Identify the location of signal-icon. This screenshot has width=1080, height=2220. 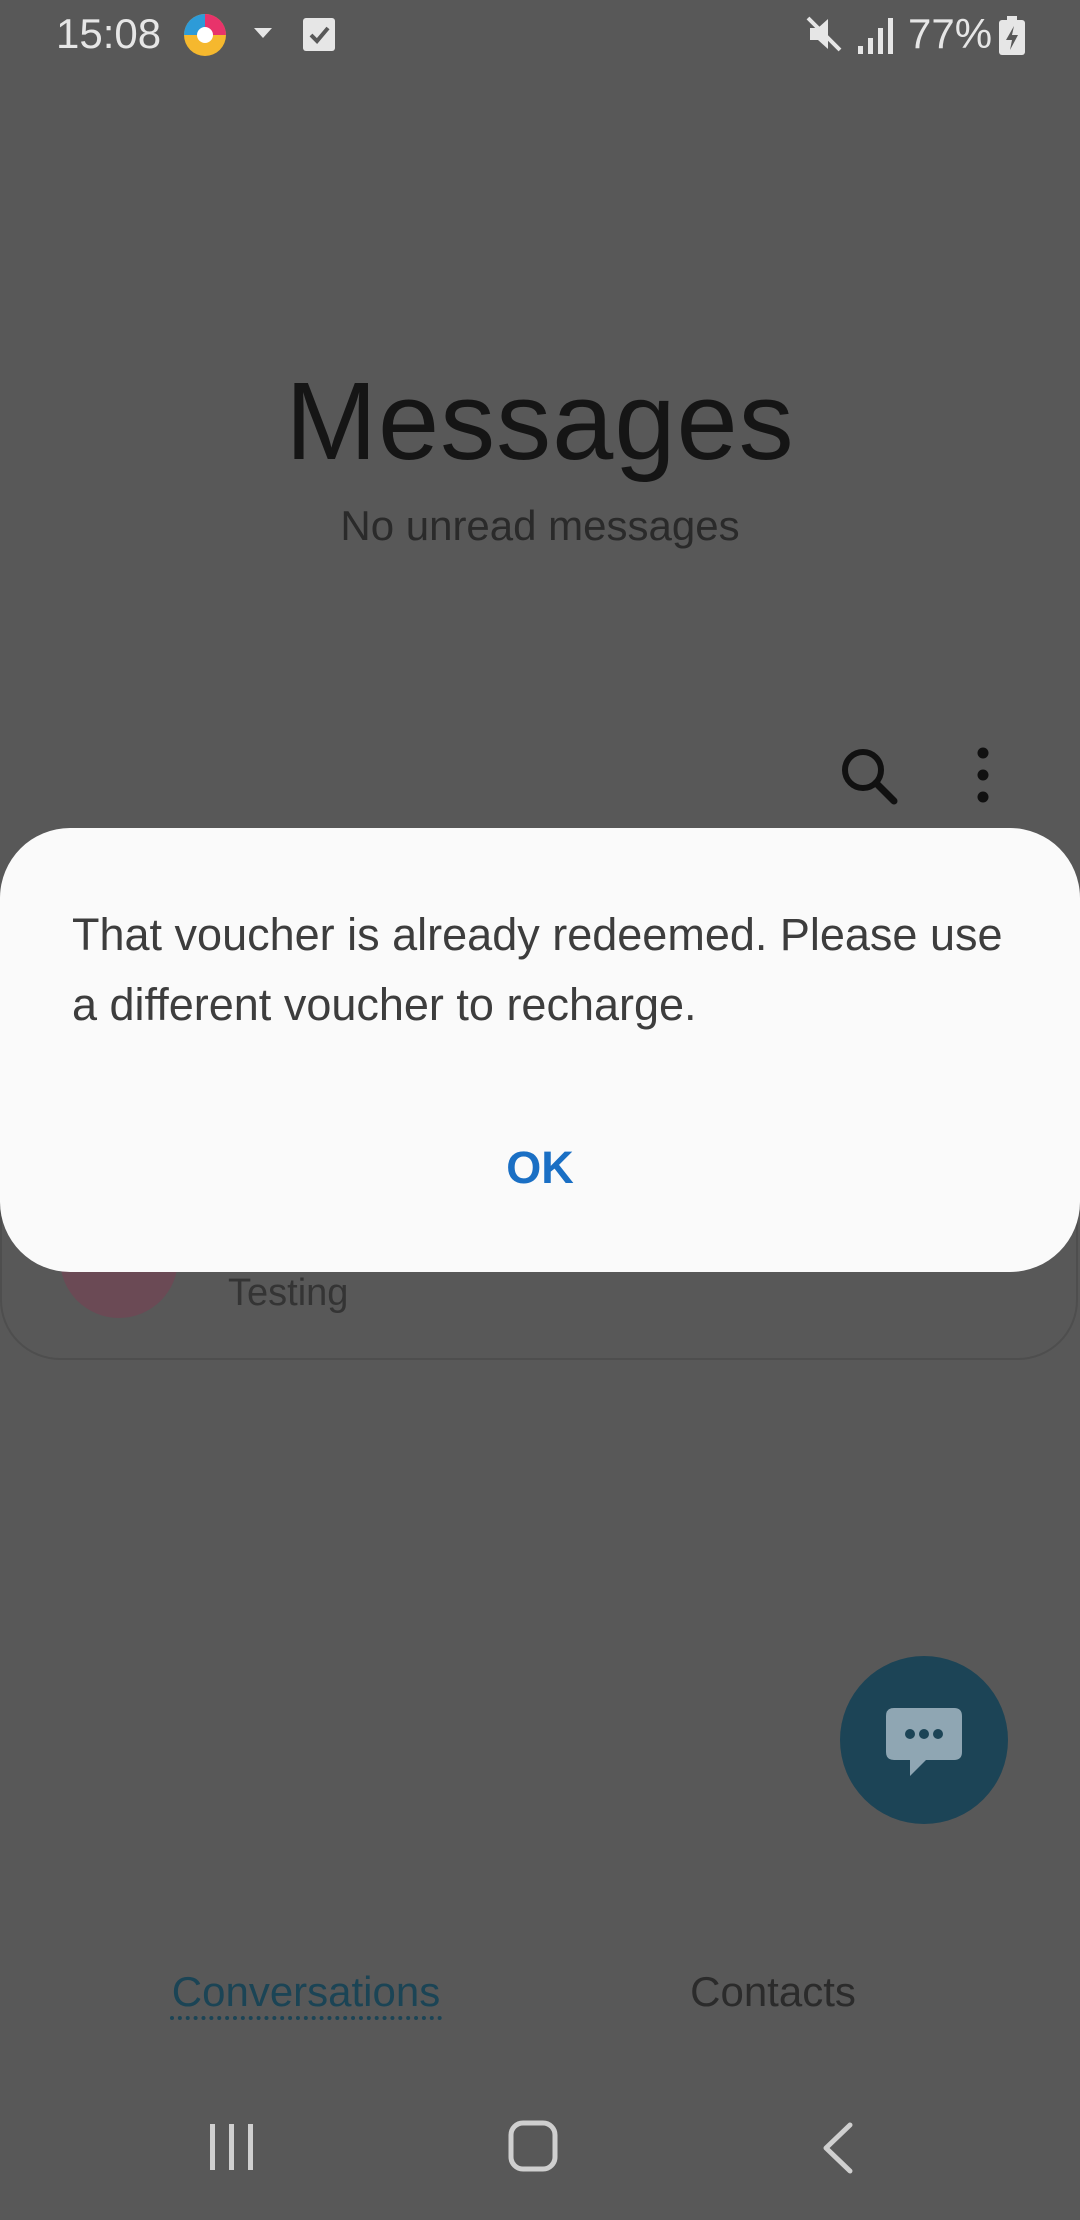
(875, 36).